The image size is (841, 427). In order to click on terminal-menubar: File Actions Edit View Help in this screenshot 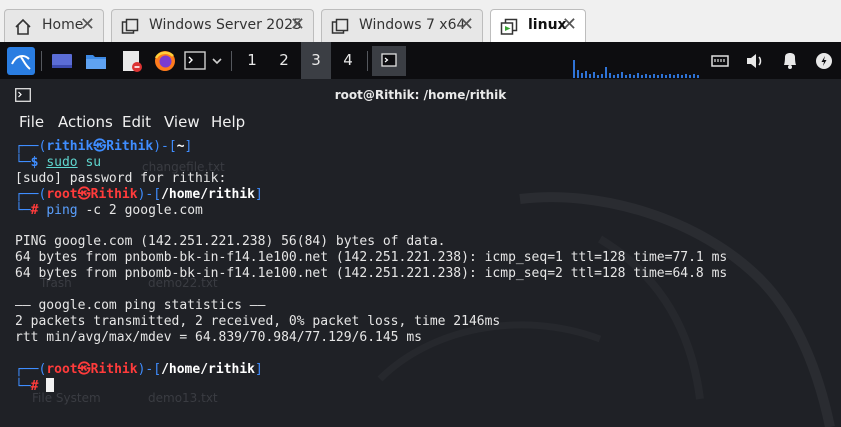, I will do `click(420, 123)`.